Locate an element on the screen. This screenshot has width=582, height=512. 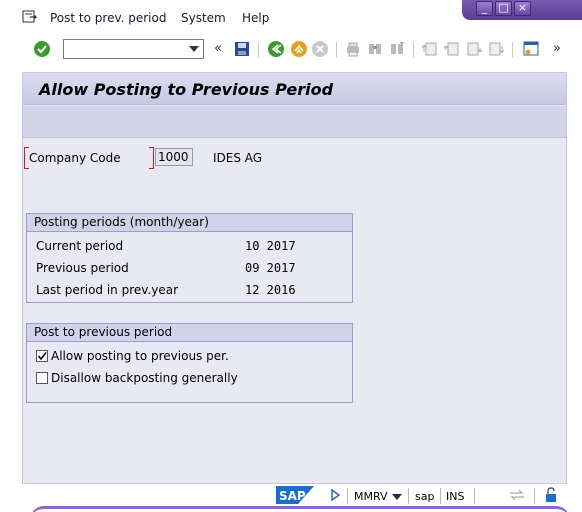
print-icon is located at coordinates (353, 49).